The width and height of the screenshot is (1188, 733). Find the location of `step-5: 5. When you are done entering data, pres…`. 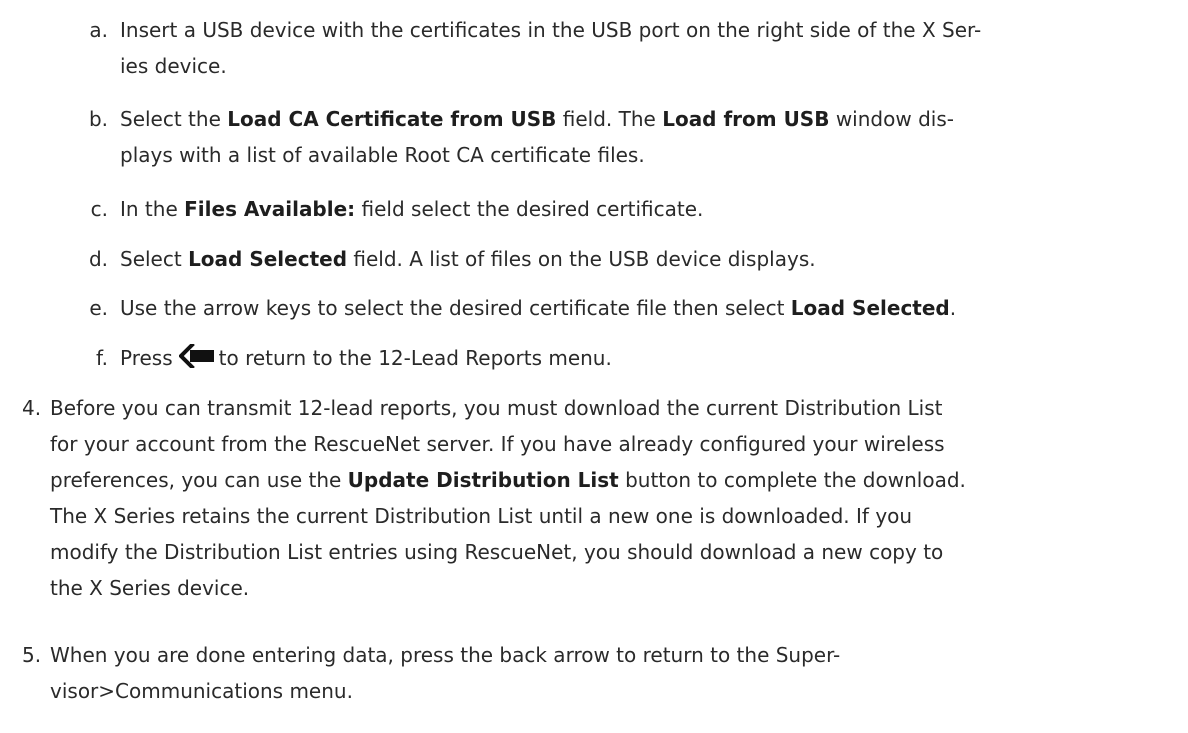

step-5: 5. When you are done entering data, pres… is located at coordinates (602, 673).